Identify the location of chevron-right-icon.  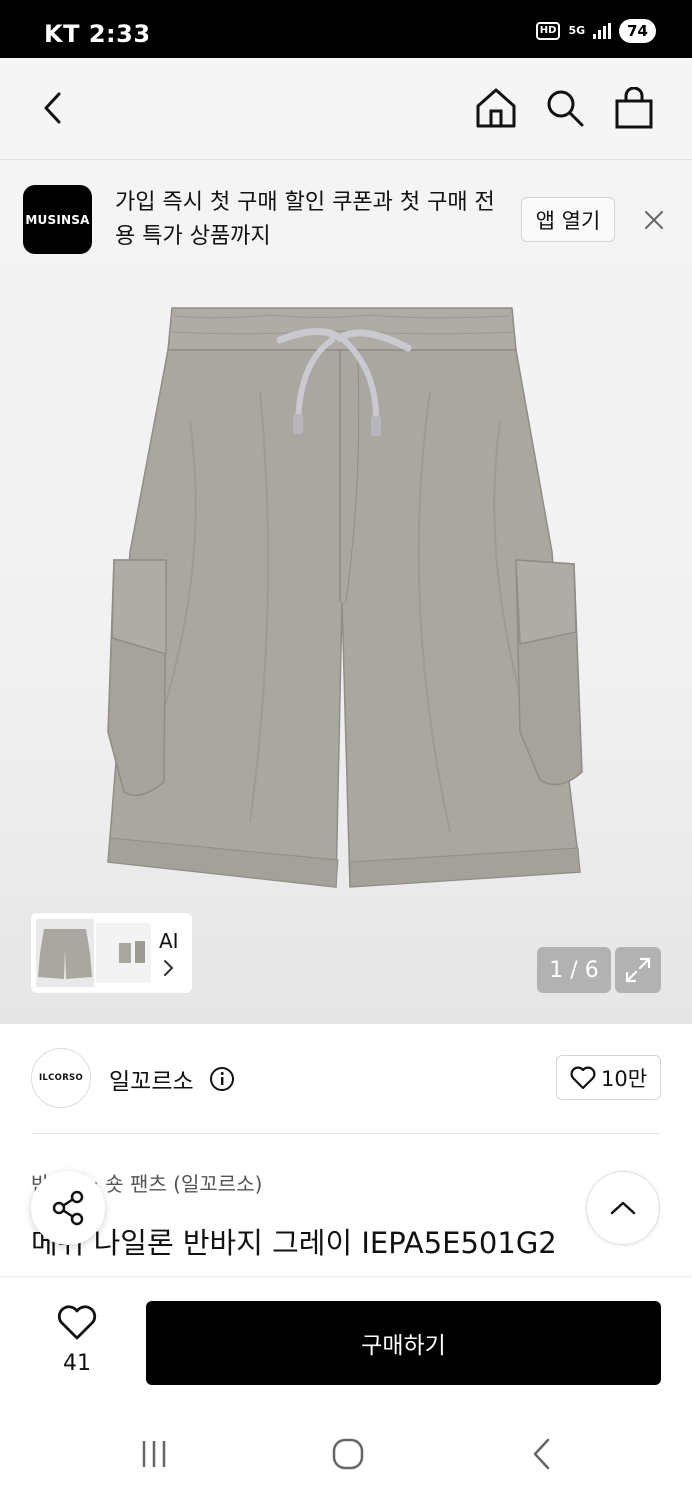
(168, 970).